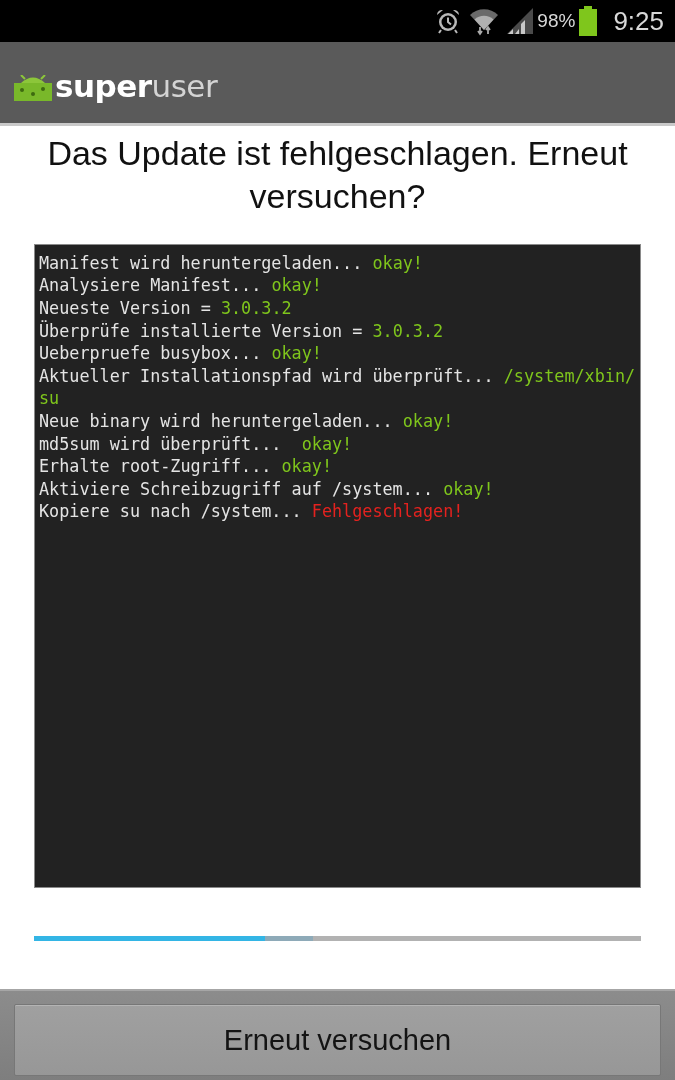 This screenshot has height=1080, width=675. I want to click on log-line: Erhalte root-Zugriff... okay!, so click(186, 466).